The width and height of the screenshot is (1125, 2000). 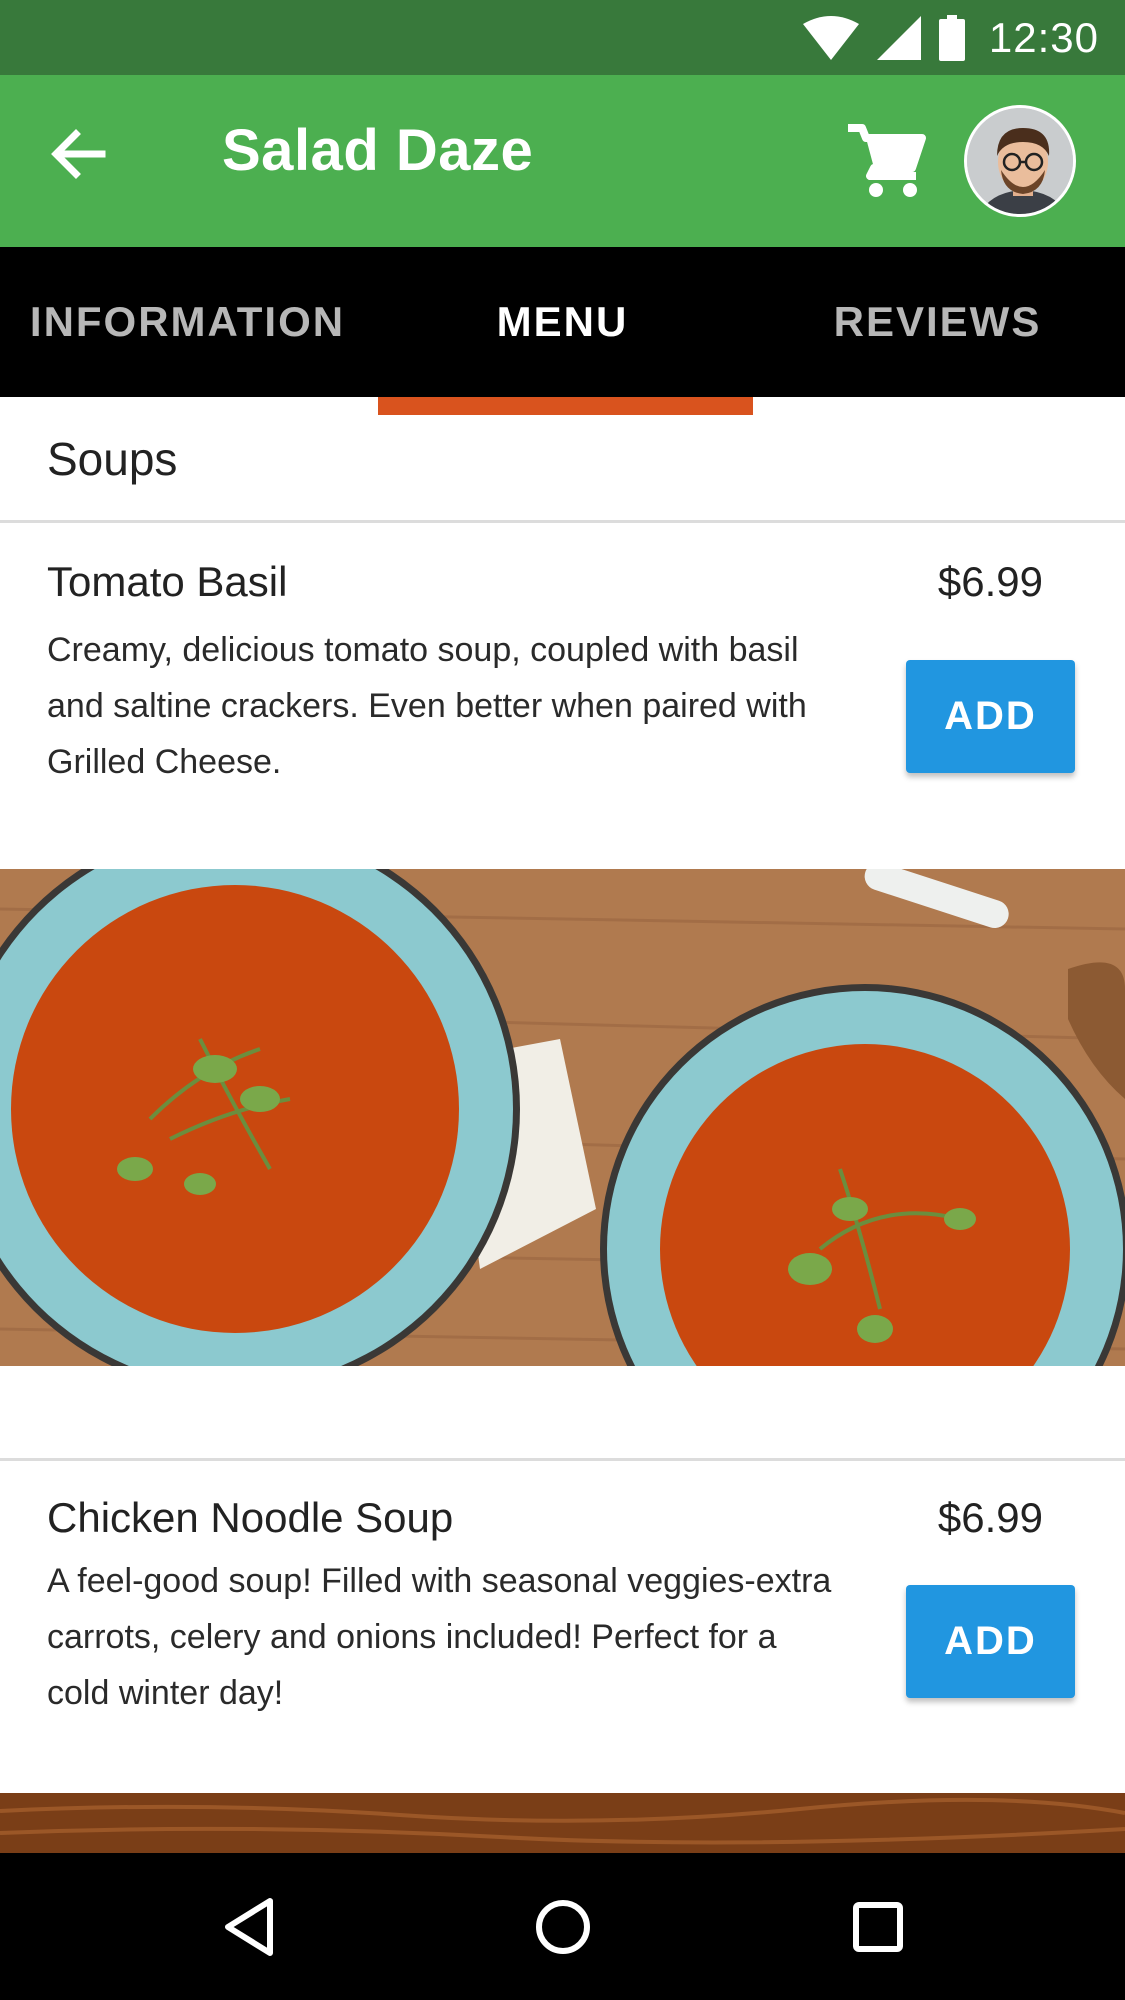 I want to click on tab-bar: INFORMATION MENU REVIEWS, so click(x=562, y=322).